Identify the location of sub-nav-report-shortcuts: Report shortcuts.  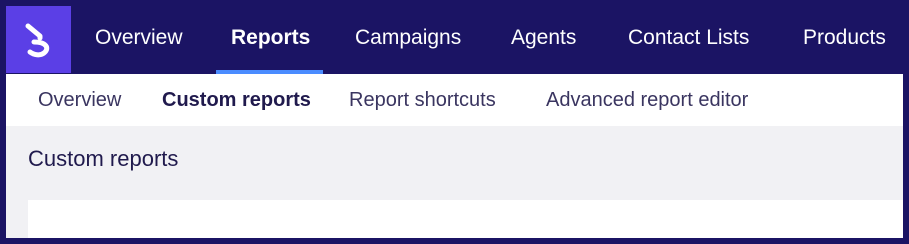
(422, 100).